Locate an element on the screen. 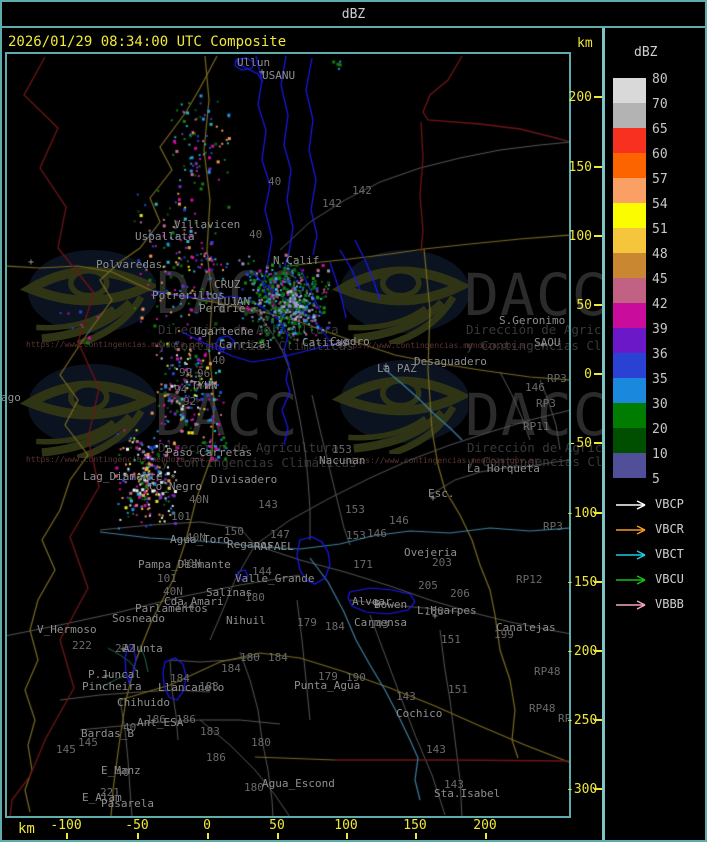  colorbar-tick-label: 65 is located at coordinates (660, 129).